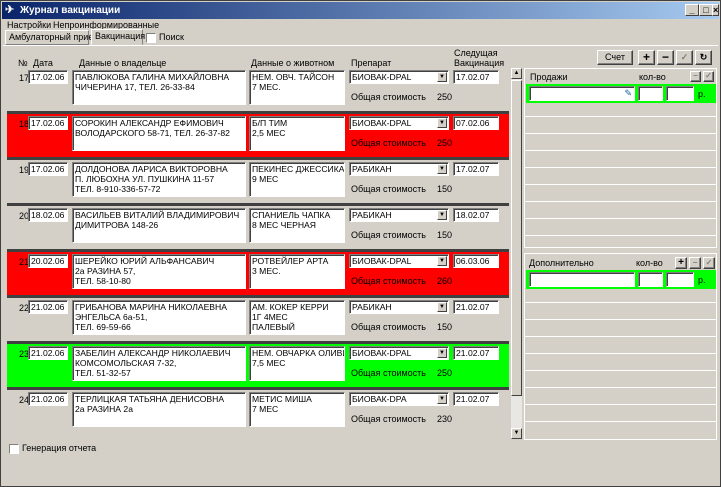 The height and width of the screenshot is (487, 721). I want to click on record-next-date-field: 18.02.07, so click(476, 215).